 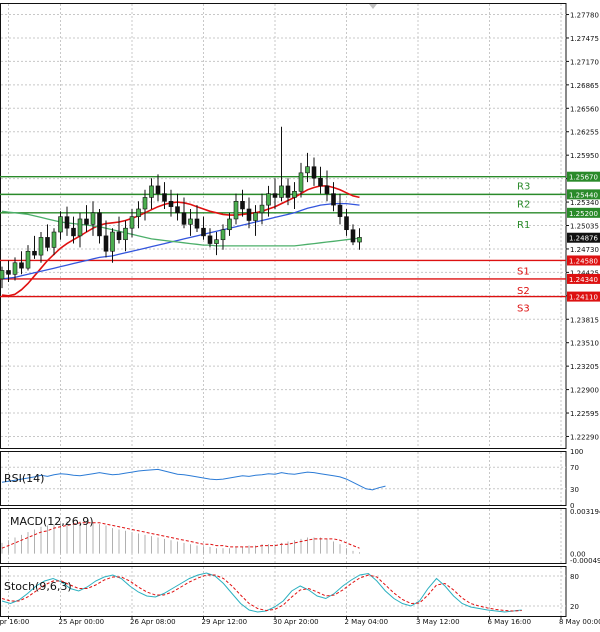 What do you see at coordinates (523, 187) in the screenshot?
I see `level-name-label-R3: R3` at bounding box center [523, 187].